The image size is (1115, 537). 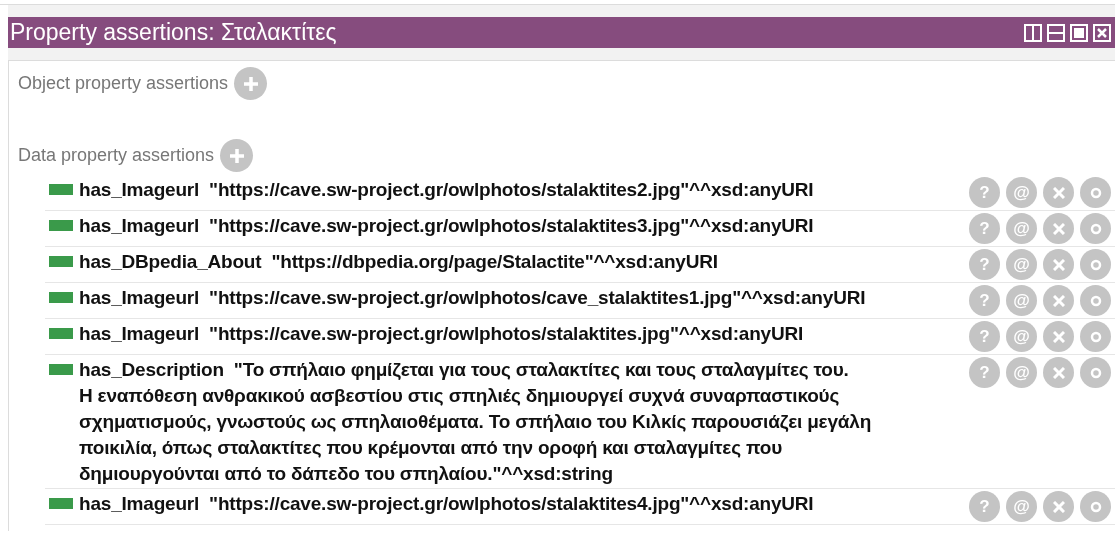 What do you see at coordinates (472, 298) in the screenshot?
I see `assertion-text: has_Imageurl "https://cave.sw-project.gr/owlphotos/cave_stalaktites1.jpg"^^xsd:anyURI` at bounding box center [472, 298].